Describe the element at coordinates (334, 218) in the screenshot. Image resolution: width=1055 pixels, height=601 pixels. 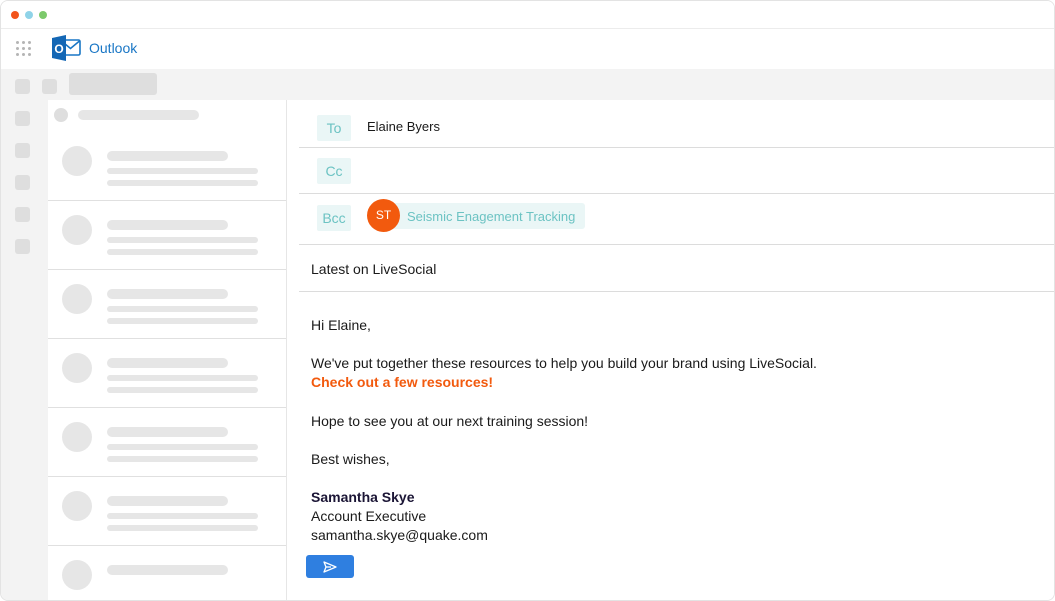
I see `bcc-label: Bcc` at that location.